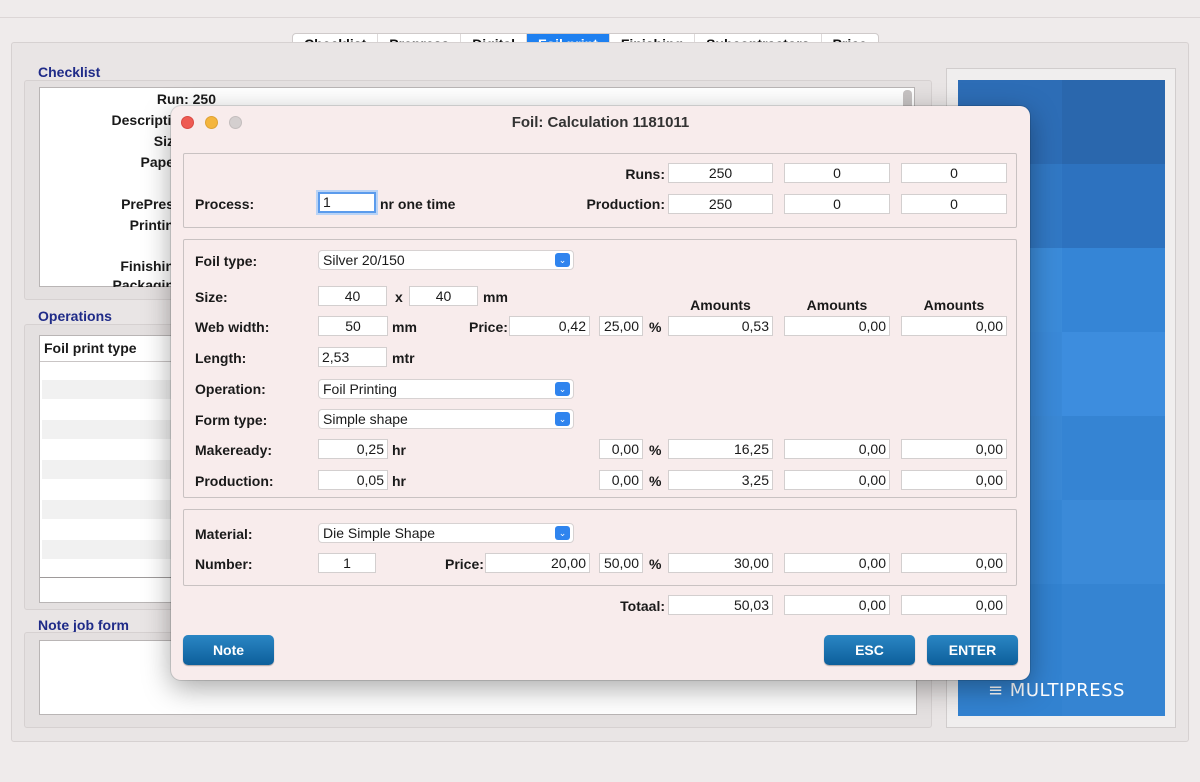 This screenshot has width=1200, height=782. What do you see at coordinates (157, 162) in the screenshot?
I see `checklist-paper: Pape` at bounding box center [157, 162].